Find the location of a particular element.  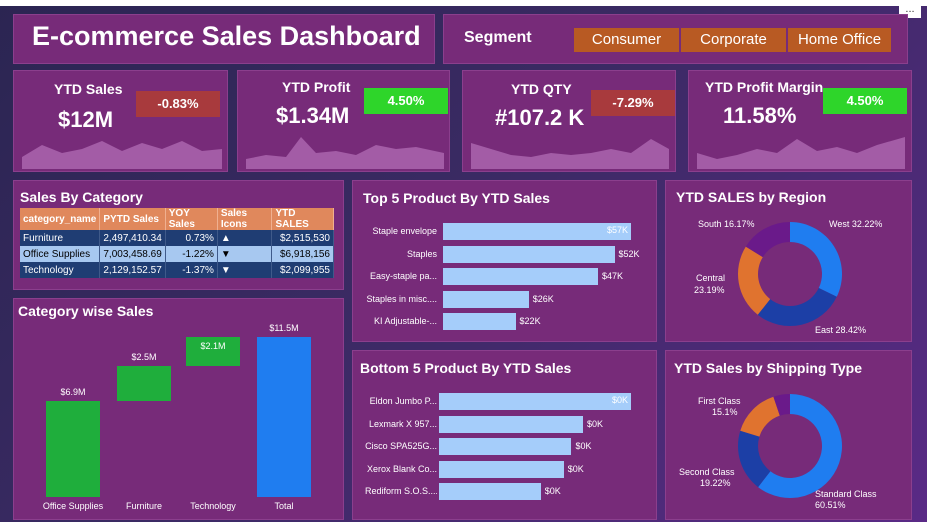

cell-ytd: $2,515,530 is located at coordinates (302, 238).